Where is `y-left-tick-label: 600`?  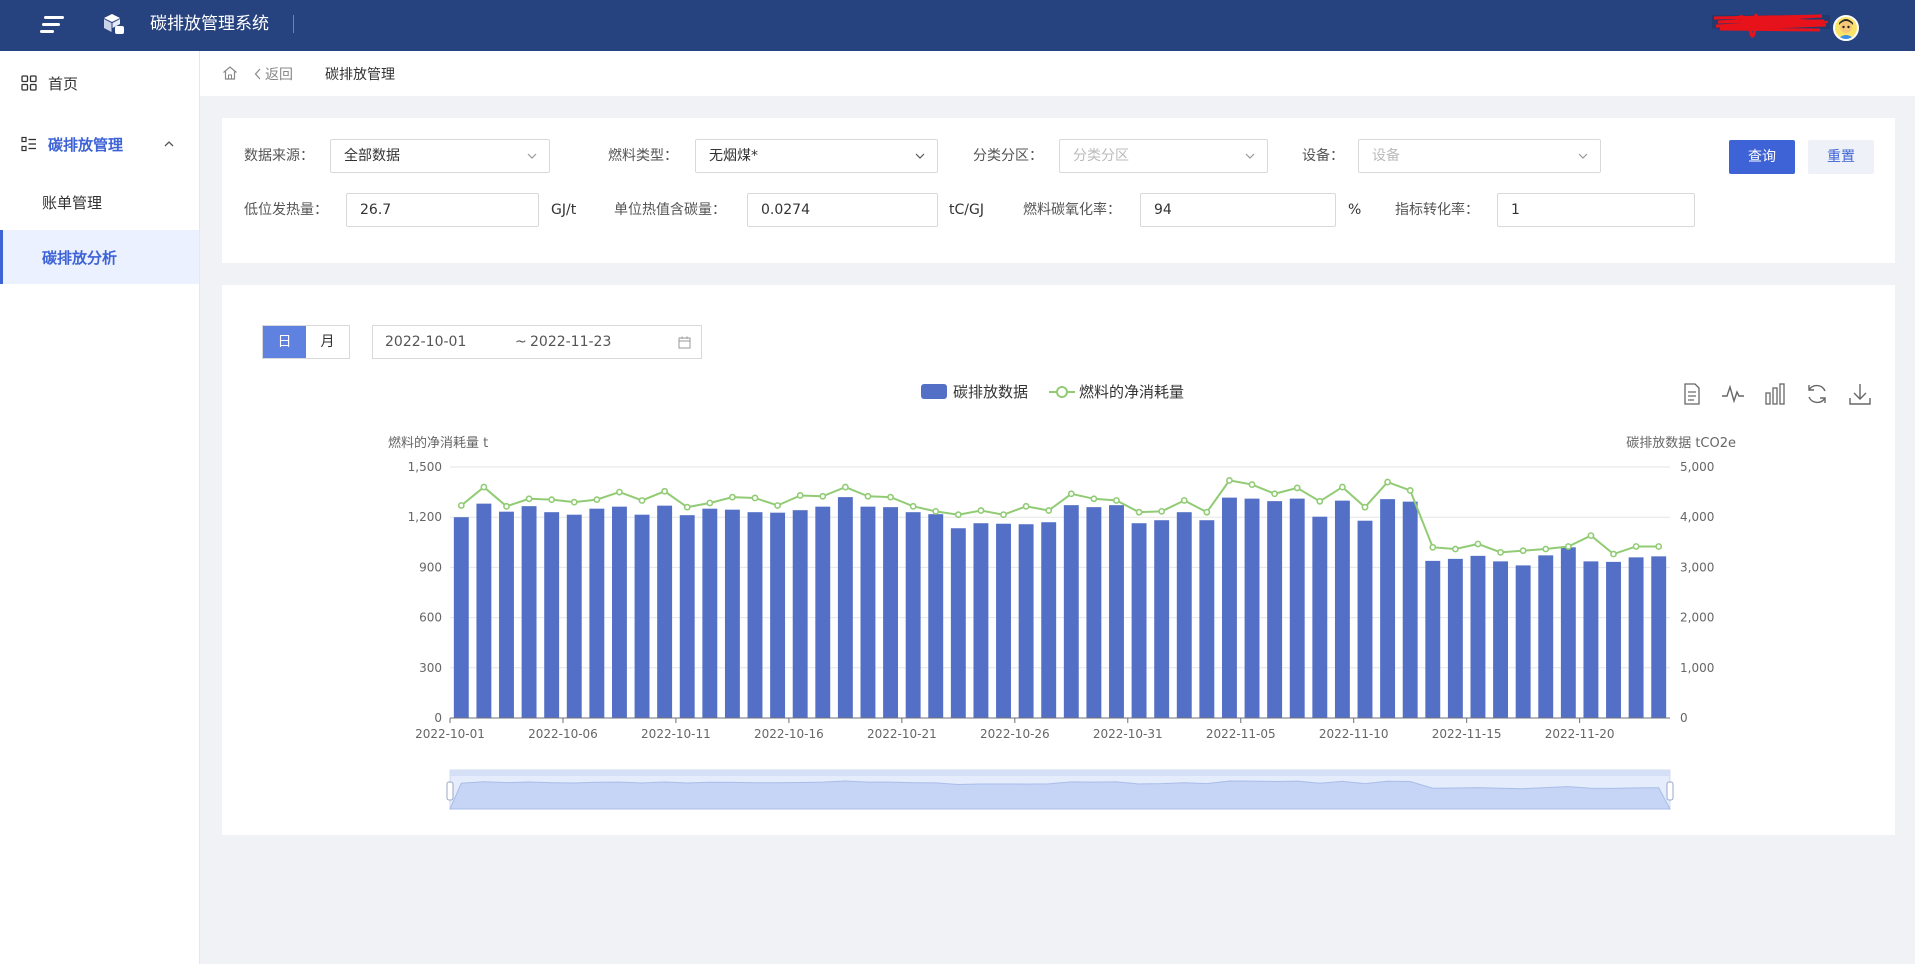
y-left-tick-label: 600 is located at coordinates (430, 618).